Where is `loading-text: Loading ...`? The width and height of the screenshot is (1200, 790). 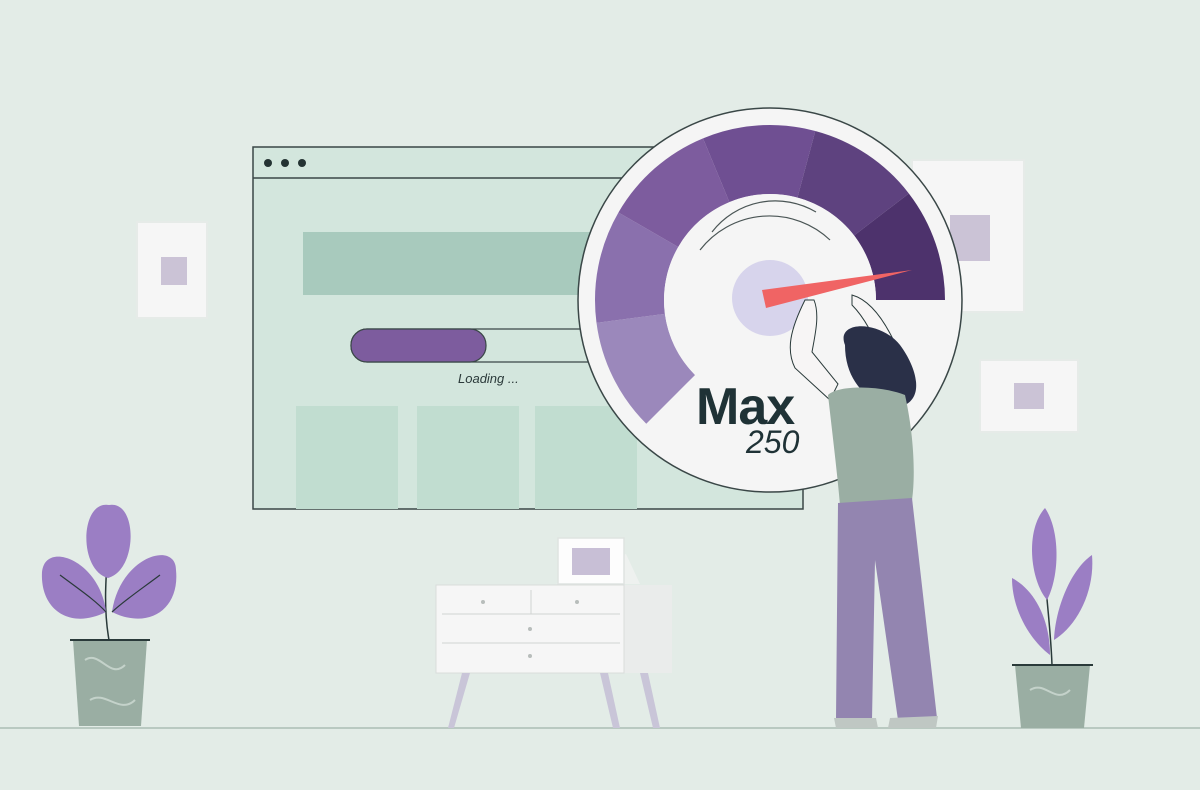 loading-text: Loading ... is located at coordinates (488, 378).